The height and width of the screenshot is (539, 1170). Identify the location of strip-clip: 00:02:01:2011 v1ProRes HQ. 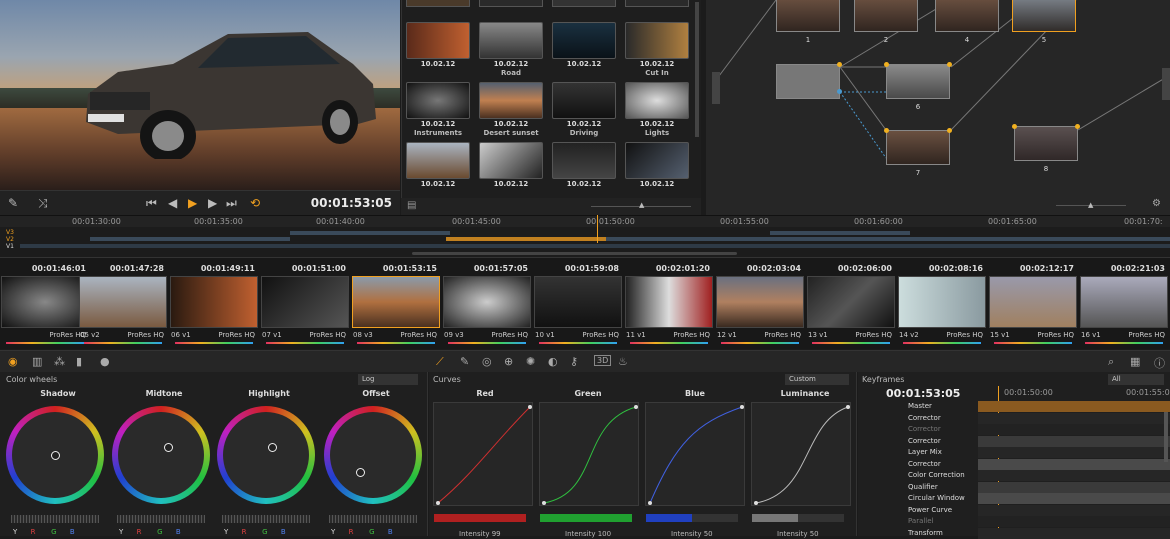
(669, 304).